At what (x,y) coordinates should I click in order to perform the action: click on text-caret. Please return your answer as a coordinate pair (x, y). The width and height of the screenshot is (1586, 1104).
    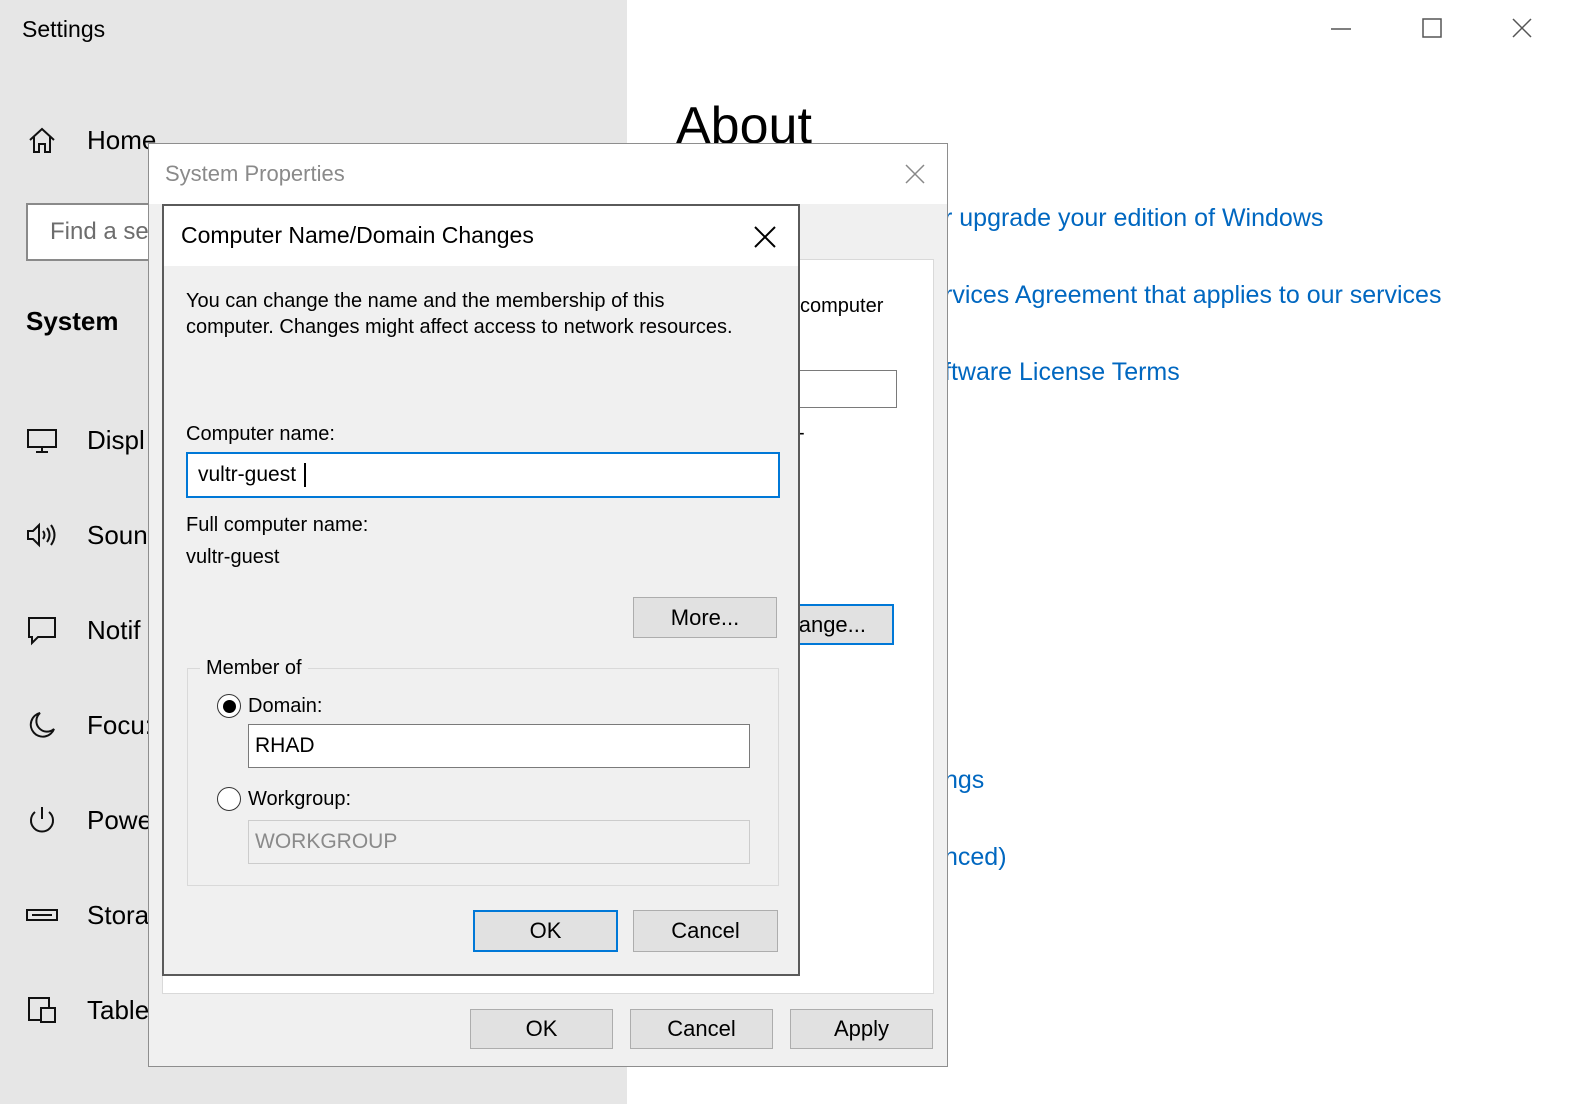
    Looking at the image, I should click on (305, 475).